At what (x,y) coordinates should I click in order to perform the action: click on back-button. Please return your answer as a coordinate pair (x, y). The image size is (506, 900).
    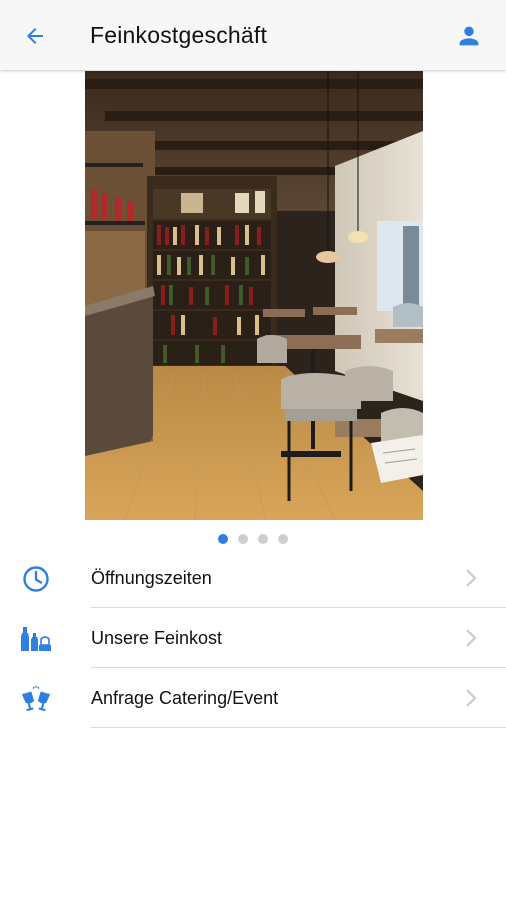
    Looking at the image, I should click on (35, 36).